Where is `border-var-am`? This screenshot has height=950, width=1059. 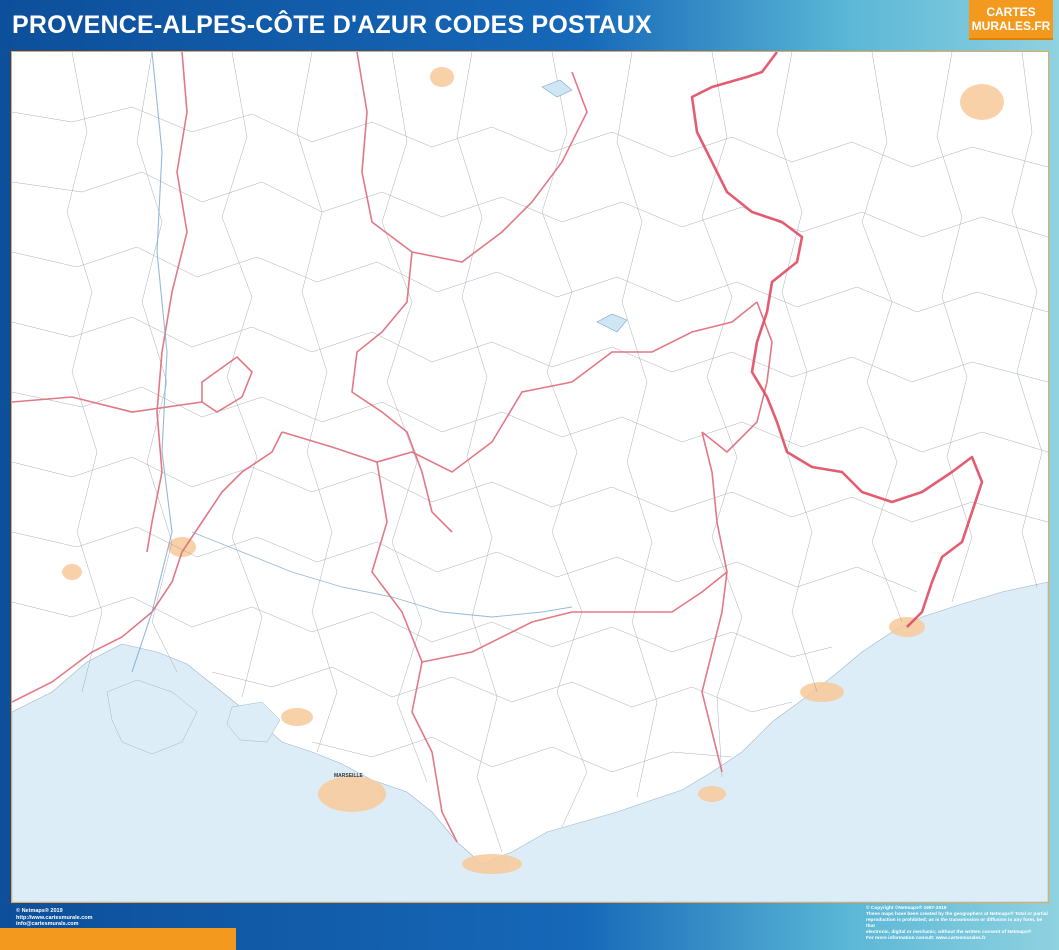 border-var-am is located at coordinates (714, 602).